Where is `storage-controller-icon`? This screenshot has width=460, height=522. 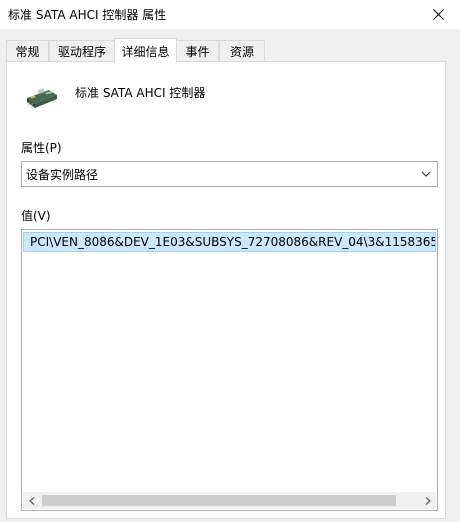
storage-controller-icon is located at coordinates (42, 98).